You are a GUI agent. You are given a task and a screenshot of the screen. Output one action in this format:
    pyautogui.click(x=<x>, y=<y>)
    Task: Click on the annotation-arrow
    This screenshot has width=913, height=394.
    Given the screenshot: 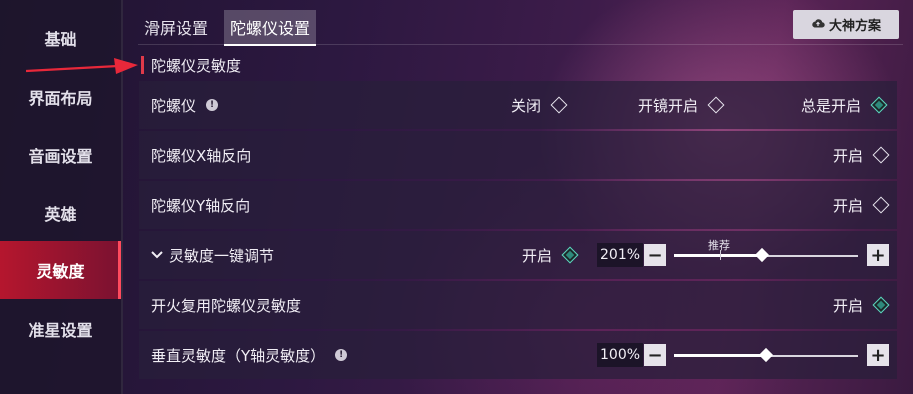 What is the action you would take?
    pyautogui.click(x=82, y=66)
    